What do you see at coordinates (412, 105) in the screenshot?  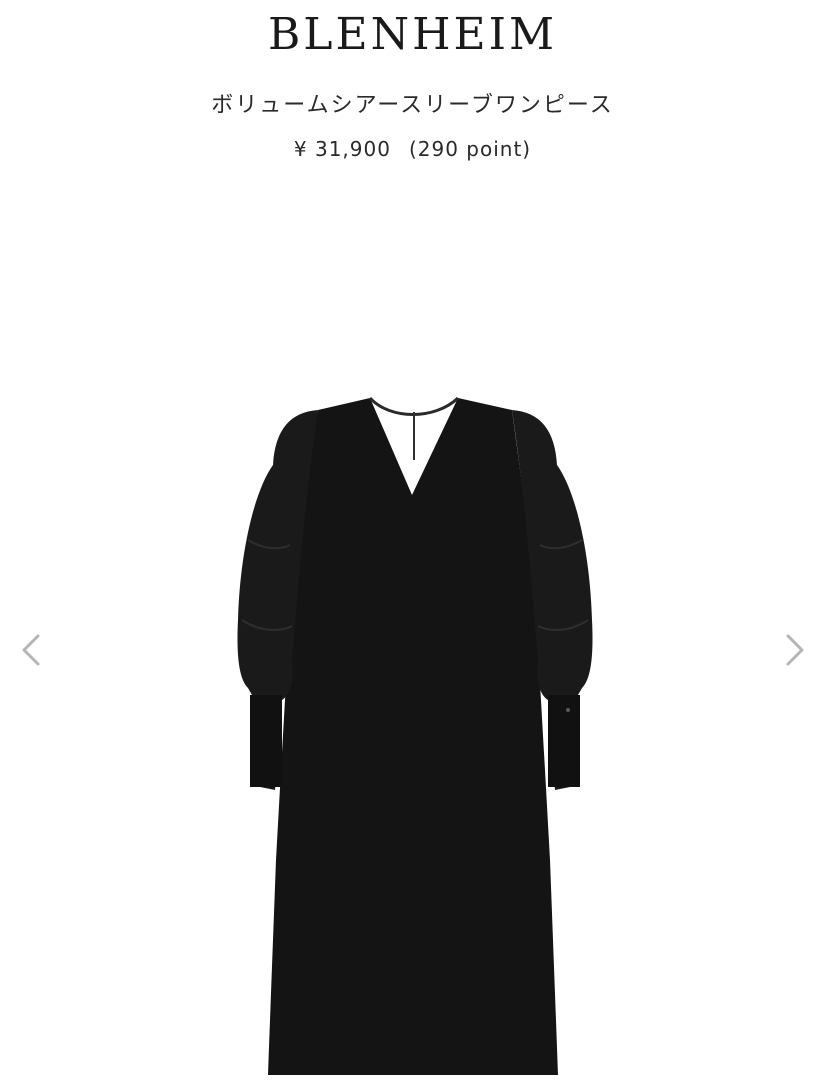 I see `product-title: ボリュームシアースリーブワンピース` at bounding box center [412, 105].